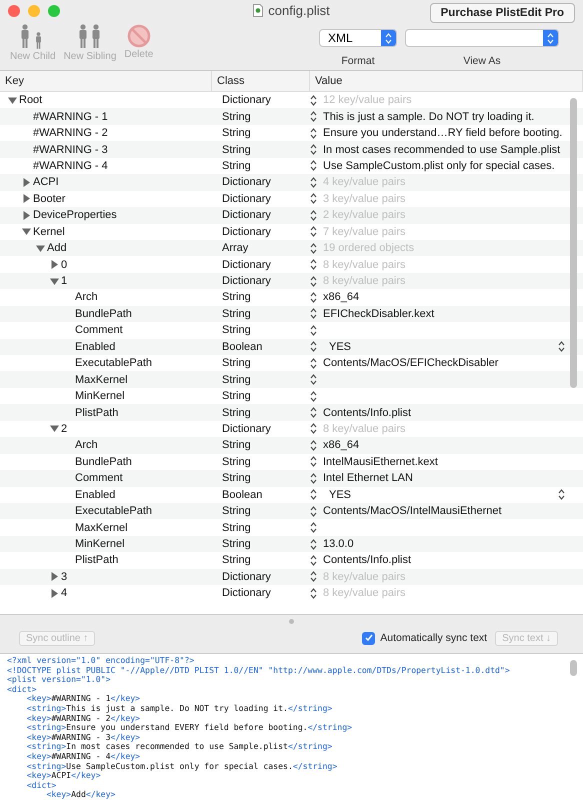 Image resolution: width=583 pixels, height=800 pixels. What do you see at coordinates (482, 61) in the screenshot?
I see `view-as-label: View As` at bounding box center [482, 61].